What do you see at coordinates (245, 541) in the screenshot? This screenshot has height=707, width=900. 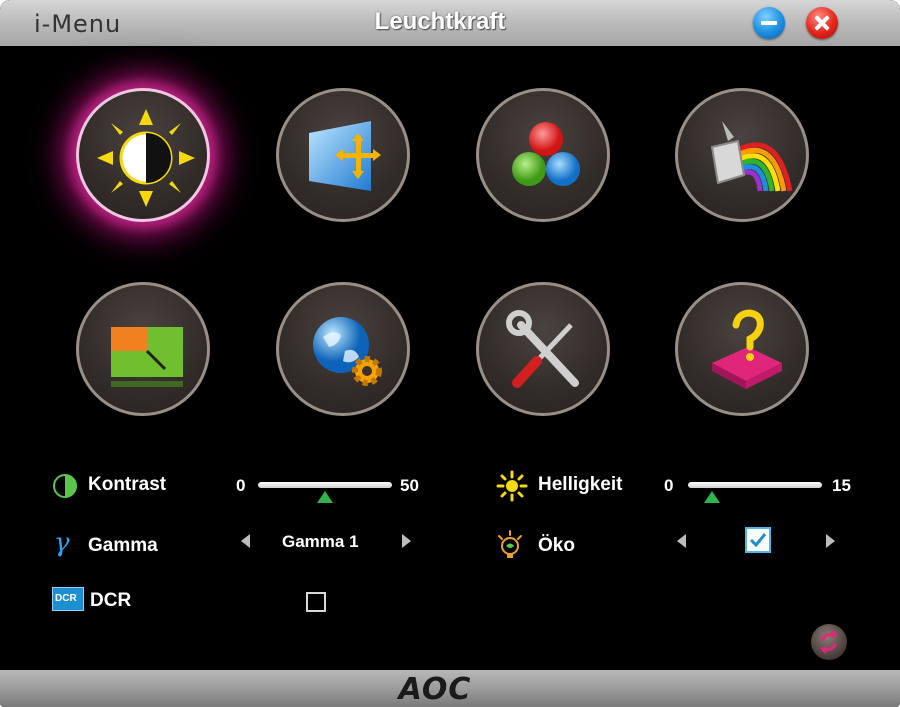 I see `gamma-prev-button` at bounding box center [245, 541].